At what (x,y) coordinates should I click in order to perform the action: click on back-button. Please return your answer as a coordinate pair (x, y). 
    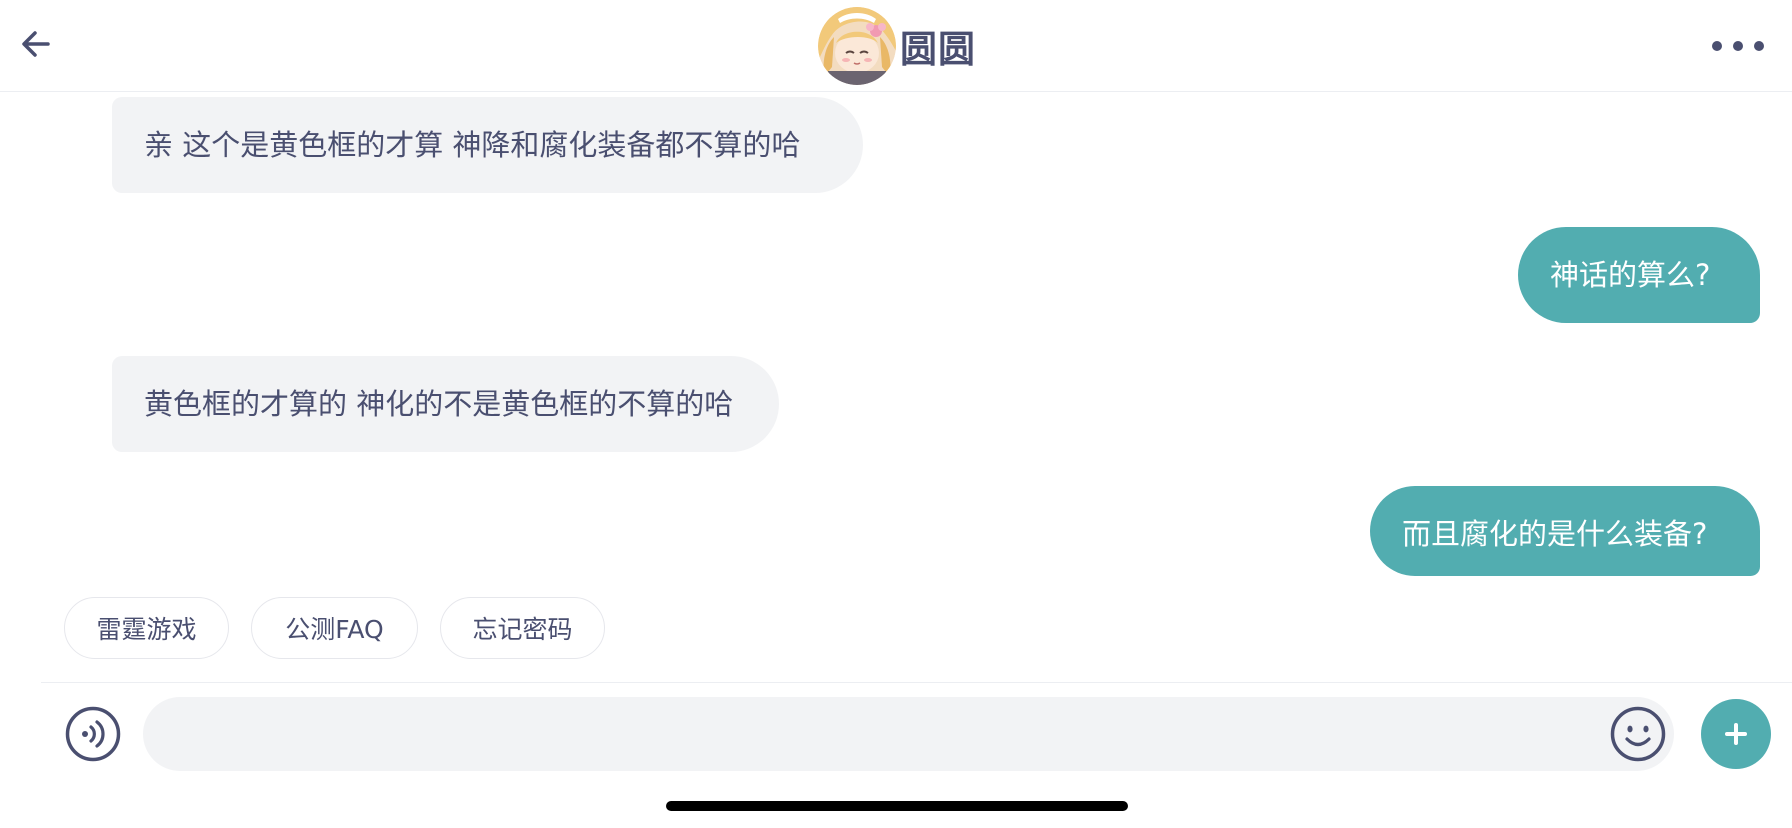
    Looking at the image, I should click on (36, 44).